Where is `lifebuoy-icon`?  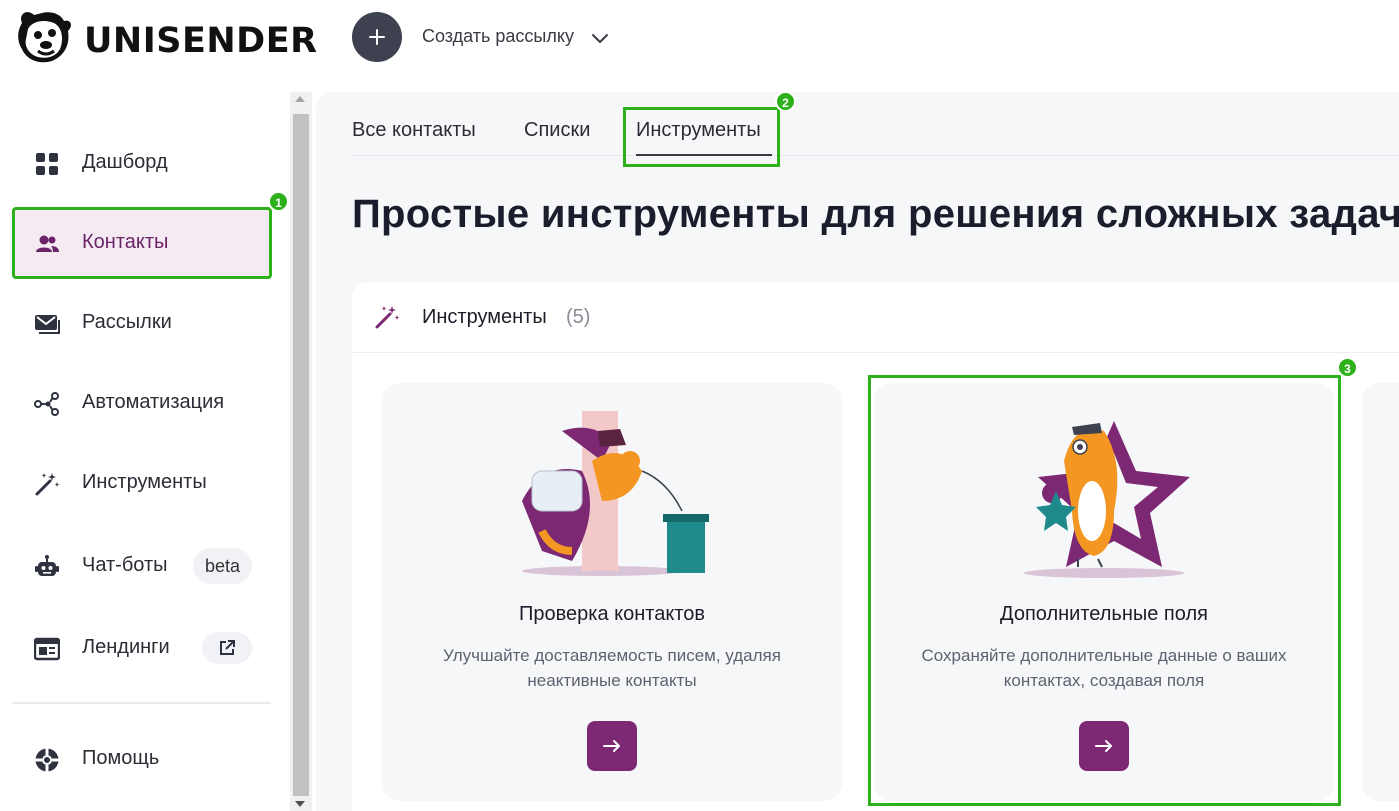 lifebuoy-icon is located at coordinates (47, 760).